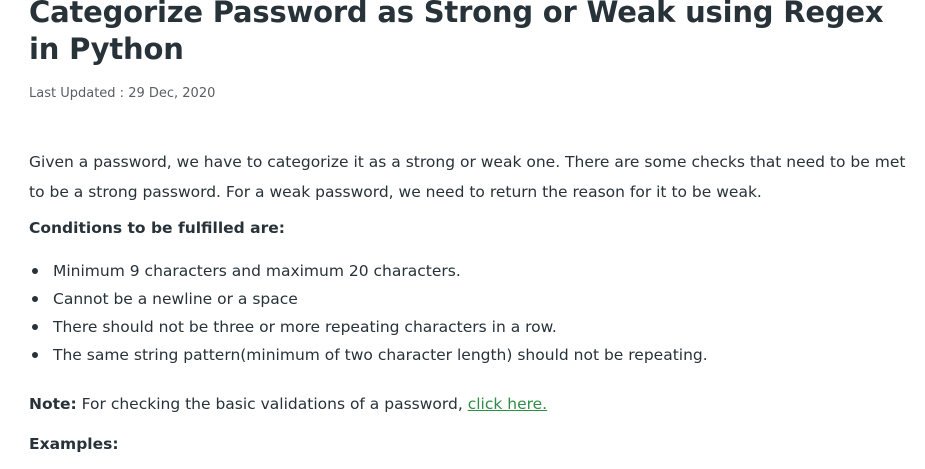  I want to click on list-item: Cannot be a newline or a space, so click(368, 299).